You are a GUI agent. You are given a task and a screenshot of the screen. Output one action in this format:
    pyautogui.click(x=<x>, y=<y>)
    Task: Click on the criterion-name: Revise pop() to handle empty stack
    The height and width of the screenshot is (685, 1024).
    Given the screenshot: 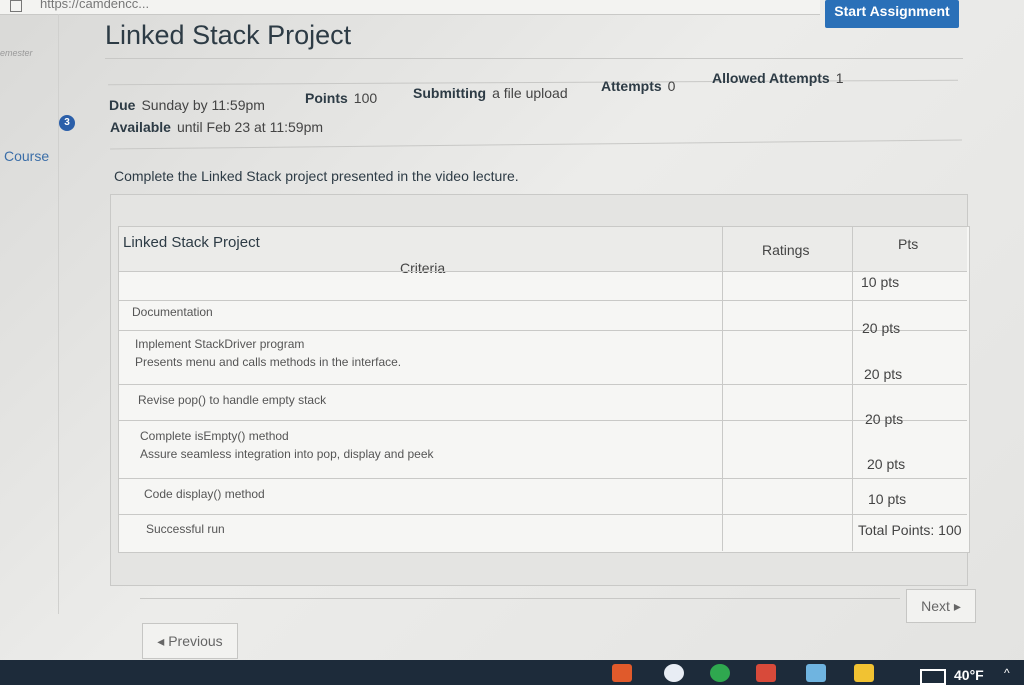 What is the action you would take?
    pyautogui.click(x=232, y=400)
    